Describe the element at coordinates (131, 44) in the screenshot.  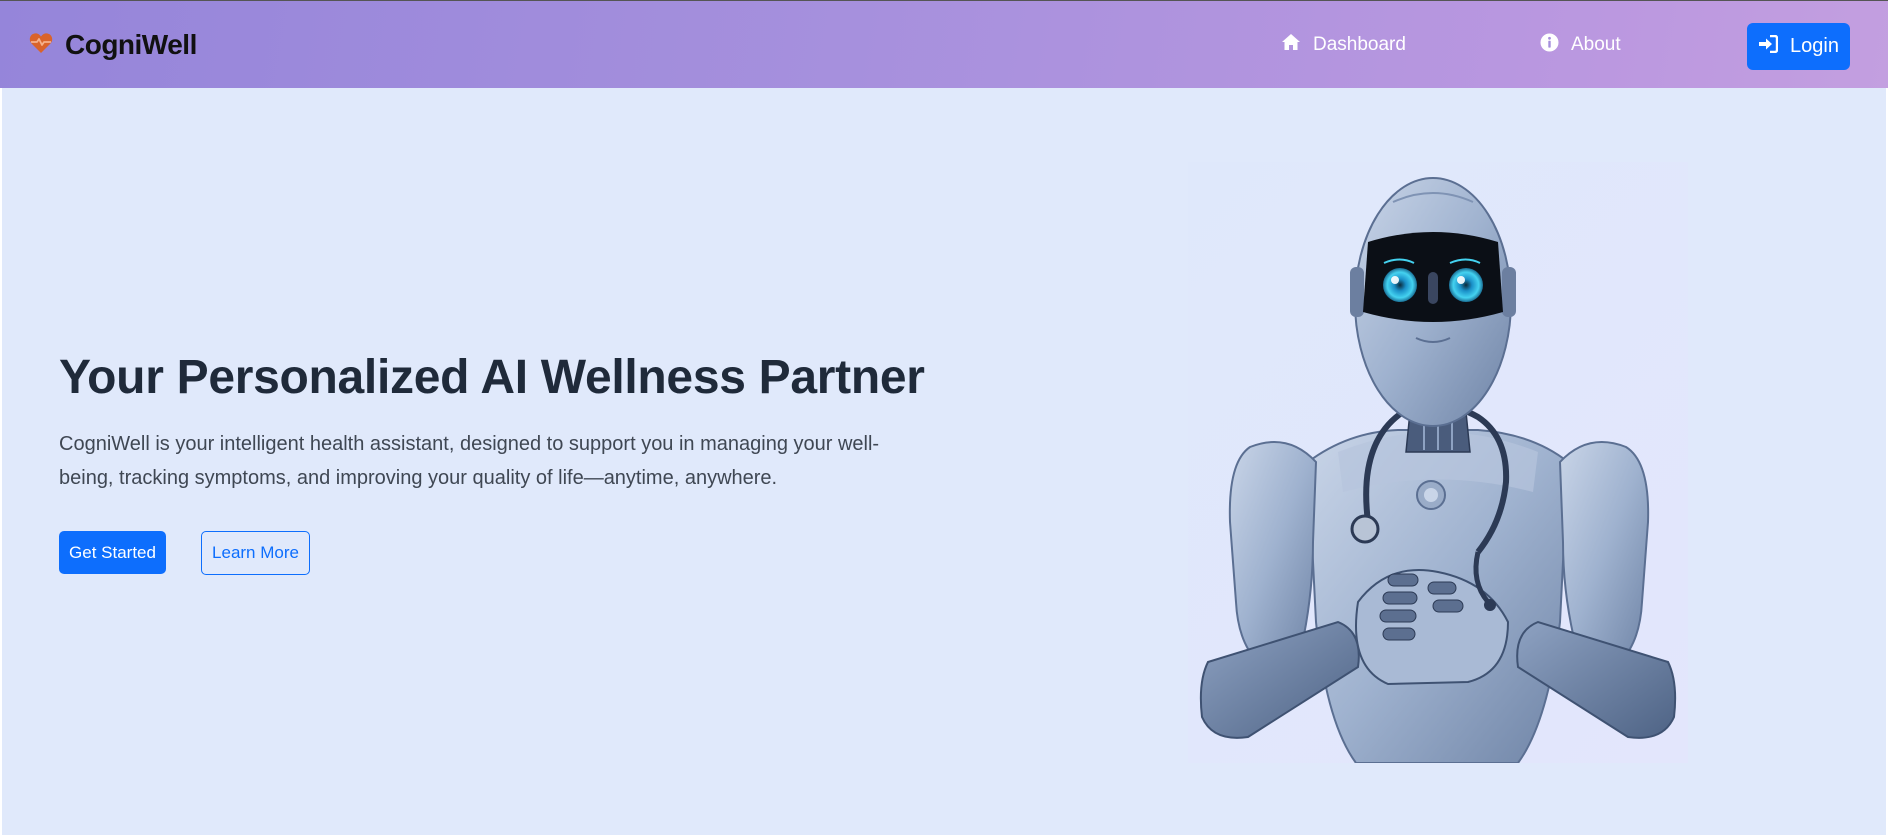
I see `brand-name: CogniWell` at that location.